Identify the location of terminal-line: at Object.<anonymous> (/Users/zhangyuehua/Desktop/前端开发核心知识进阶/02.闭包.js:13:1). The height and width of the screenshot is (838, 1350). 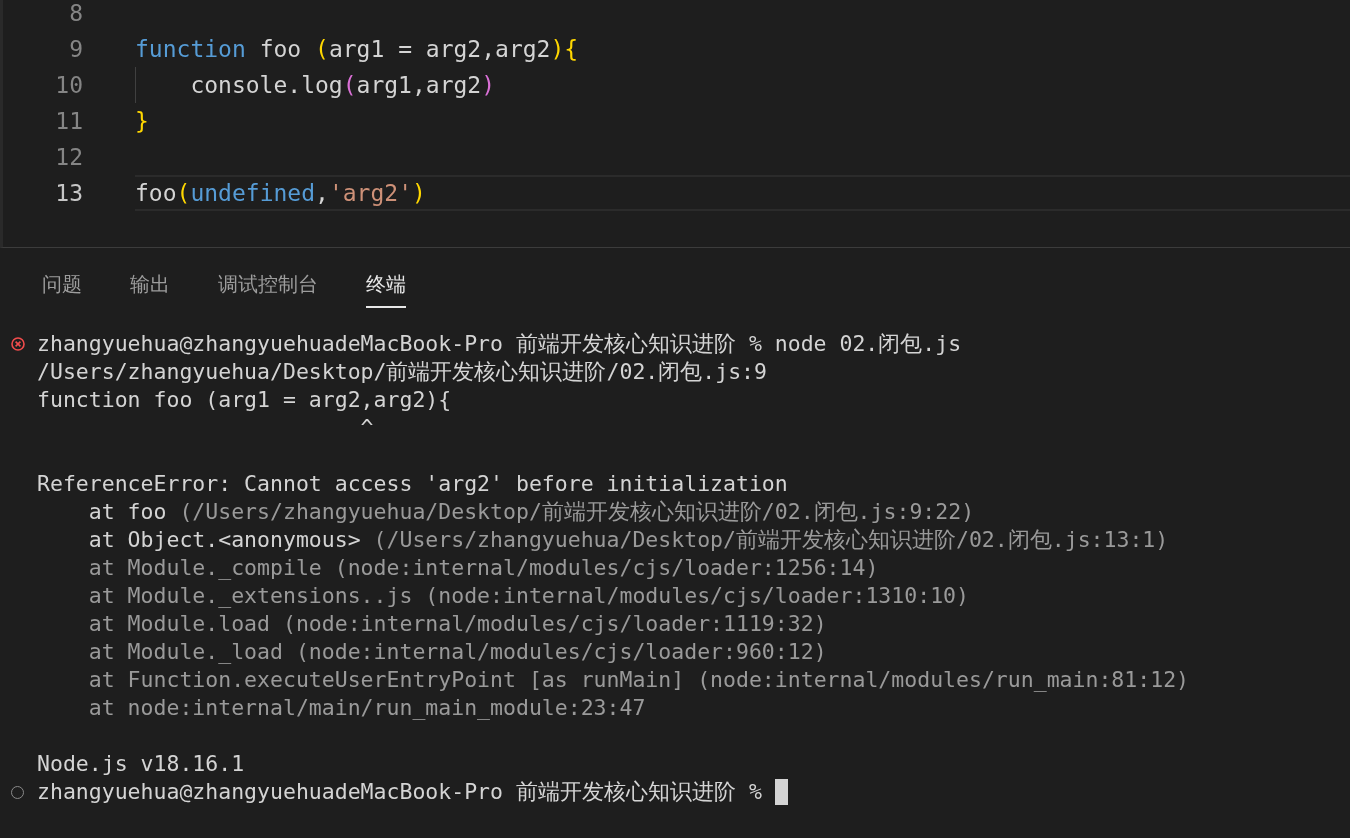
(628, 540).